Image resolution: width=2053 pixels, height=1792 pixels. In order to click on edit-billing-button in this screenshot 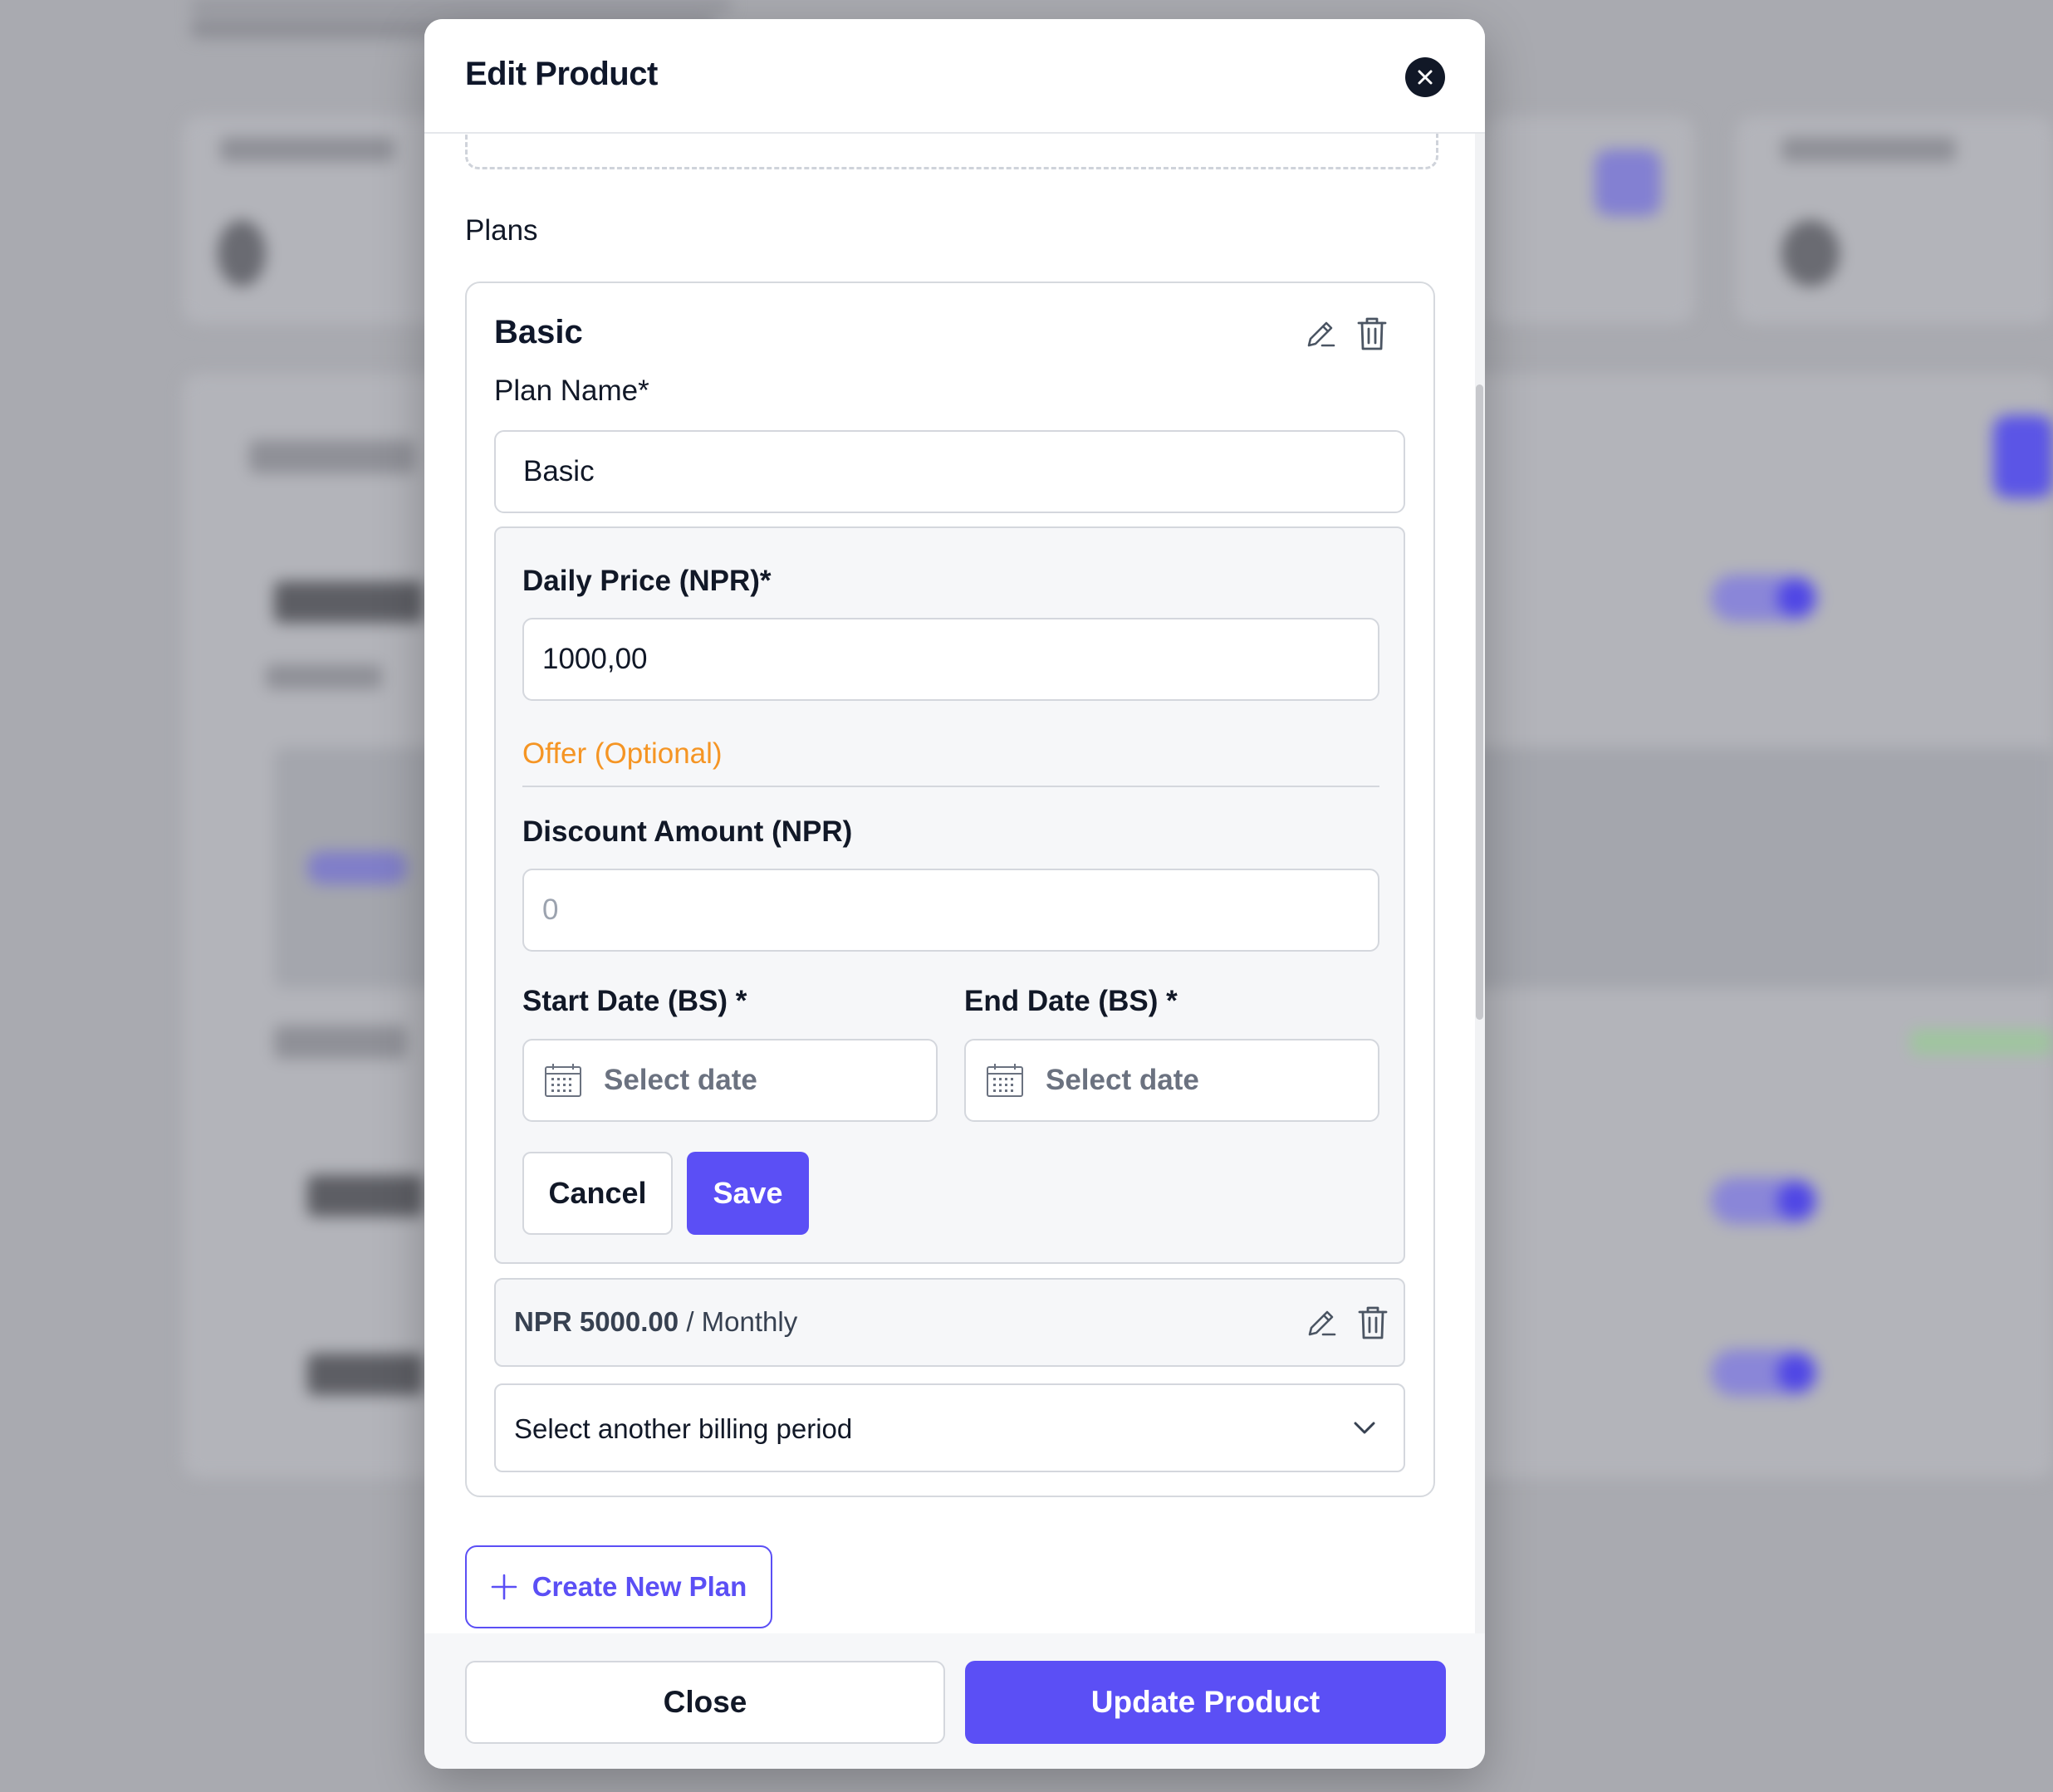, I will do `click(1321, 1323)`.